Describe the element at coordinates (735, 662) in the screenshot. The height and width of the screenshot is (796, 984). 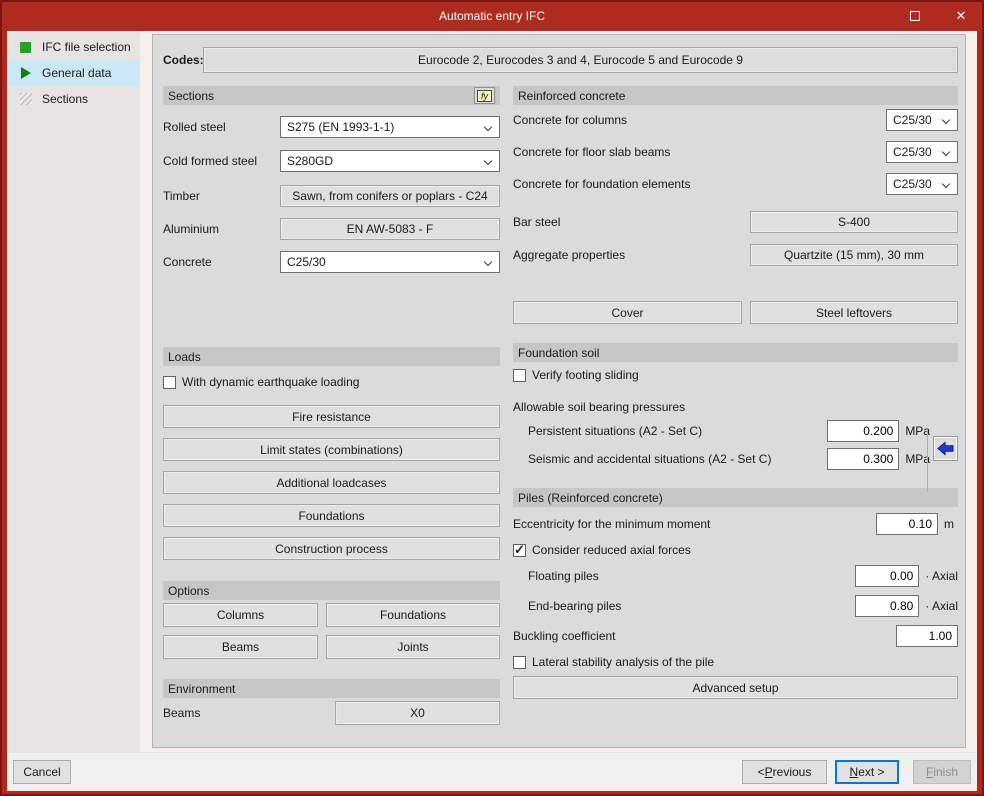
I see `lateral-stability-checkbox-row: ✓ Lateral stability analysis of the pile` at that location.